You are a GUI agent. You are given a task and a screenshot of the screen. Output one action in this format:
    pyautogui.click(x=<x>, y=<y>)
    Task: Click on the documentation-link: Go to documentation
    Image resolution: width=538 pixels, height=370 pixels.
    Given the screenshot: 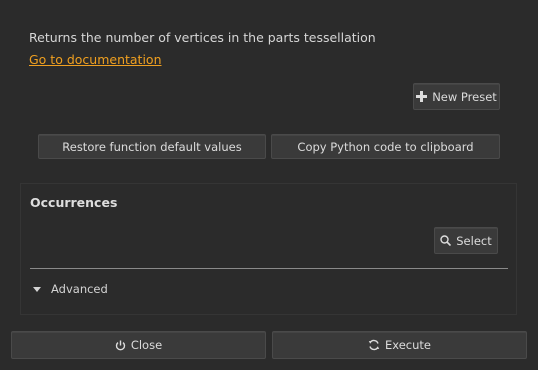 What is the action you would take?
    pyautogui.click(x=95, y=59)
    